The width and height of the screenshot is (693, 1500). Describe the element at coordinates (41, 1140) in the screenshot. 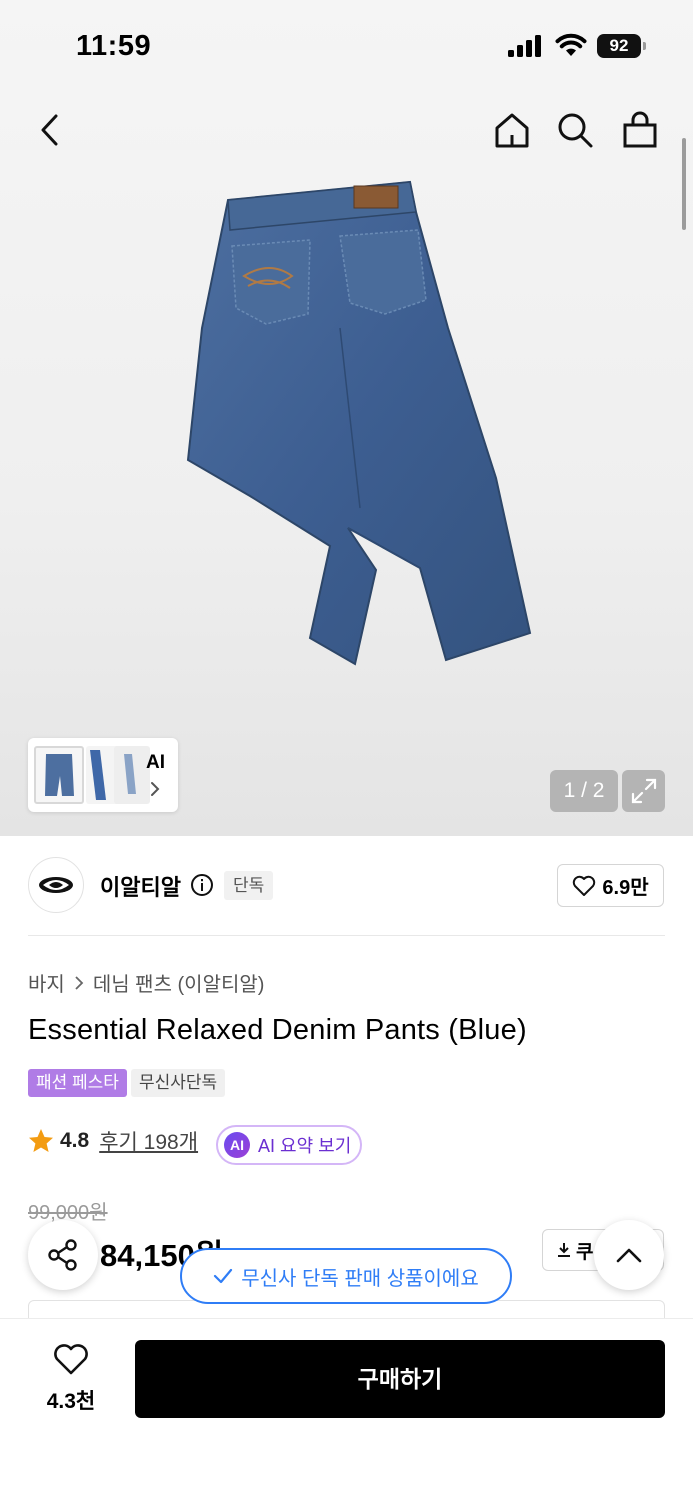

I see `star-icon` at that location.